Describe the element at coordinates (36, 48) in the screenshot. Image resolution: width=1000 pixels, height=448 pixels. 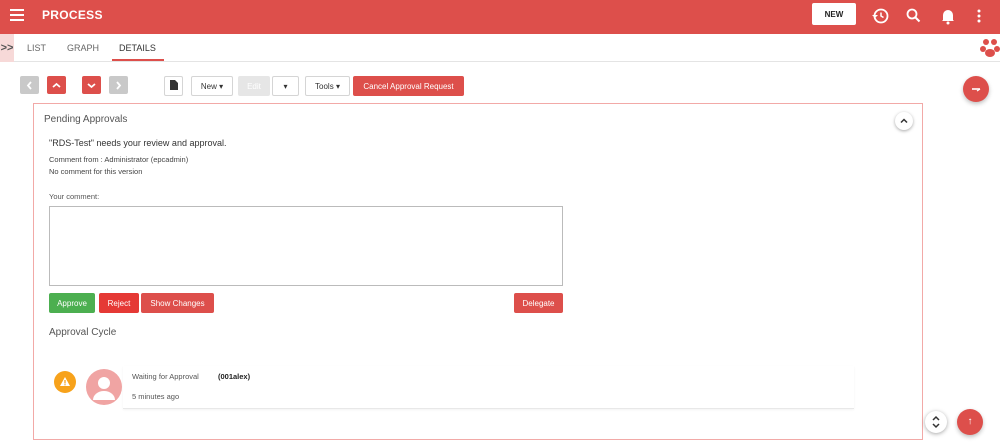
I see `tab-list: LIST` at that location.